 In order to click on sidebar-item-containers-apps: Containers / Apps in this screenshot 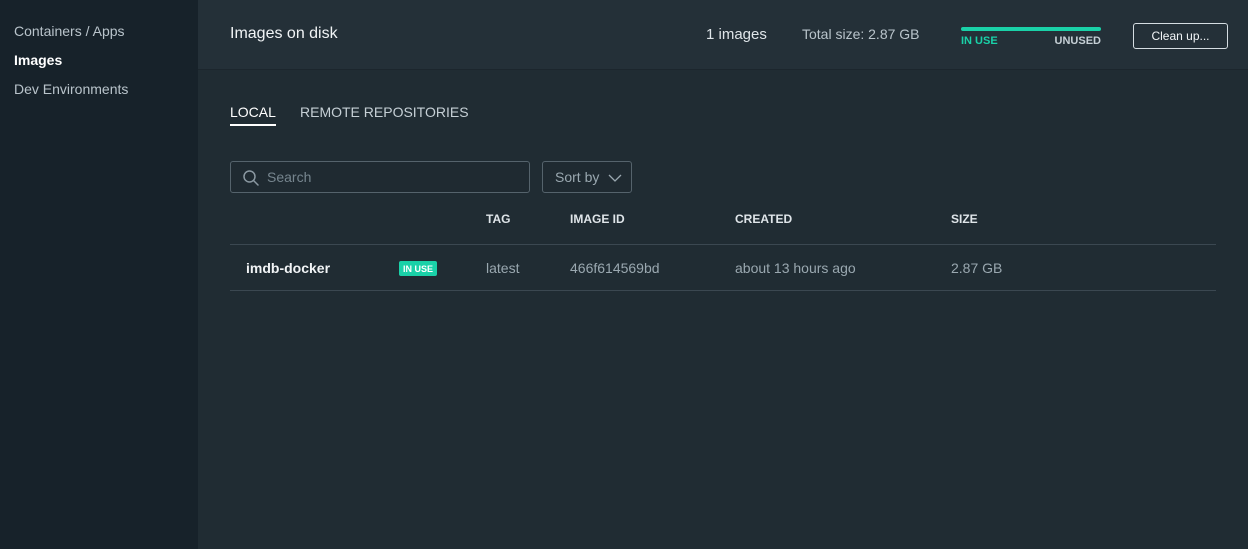, I will do `click(99, 34)`.